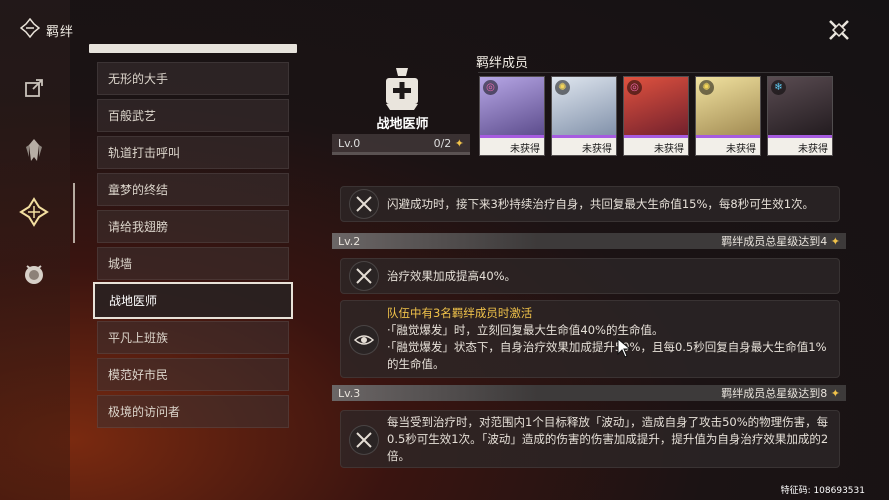 The height and width of the screenshot is (500, 889). Describe the element at coordinates (349, 143) in the screenshot. I see `bond-level: Lv.0` at that location.